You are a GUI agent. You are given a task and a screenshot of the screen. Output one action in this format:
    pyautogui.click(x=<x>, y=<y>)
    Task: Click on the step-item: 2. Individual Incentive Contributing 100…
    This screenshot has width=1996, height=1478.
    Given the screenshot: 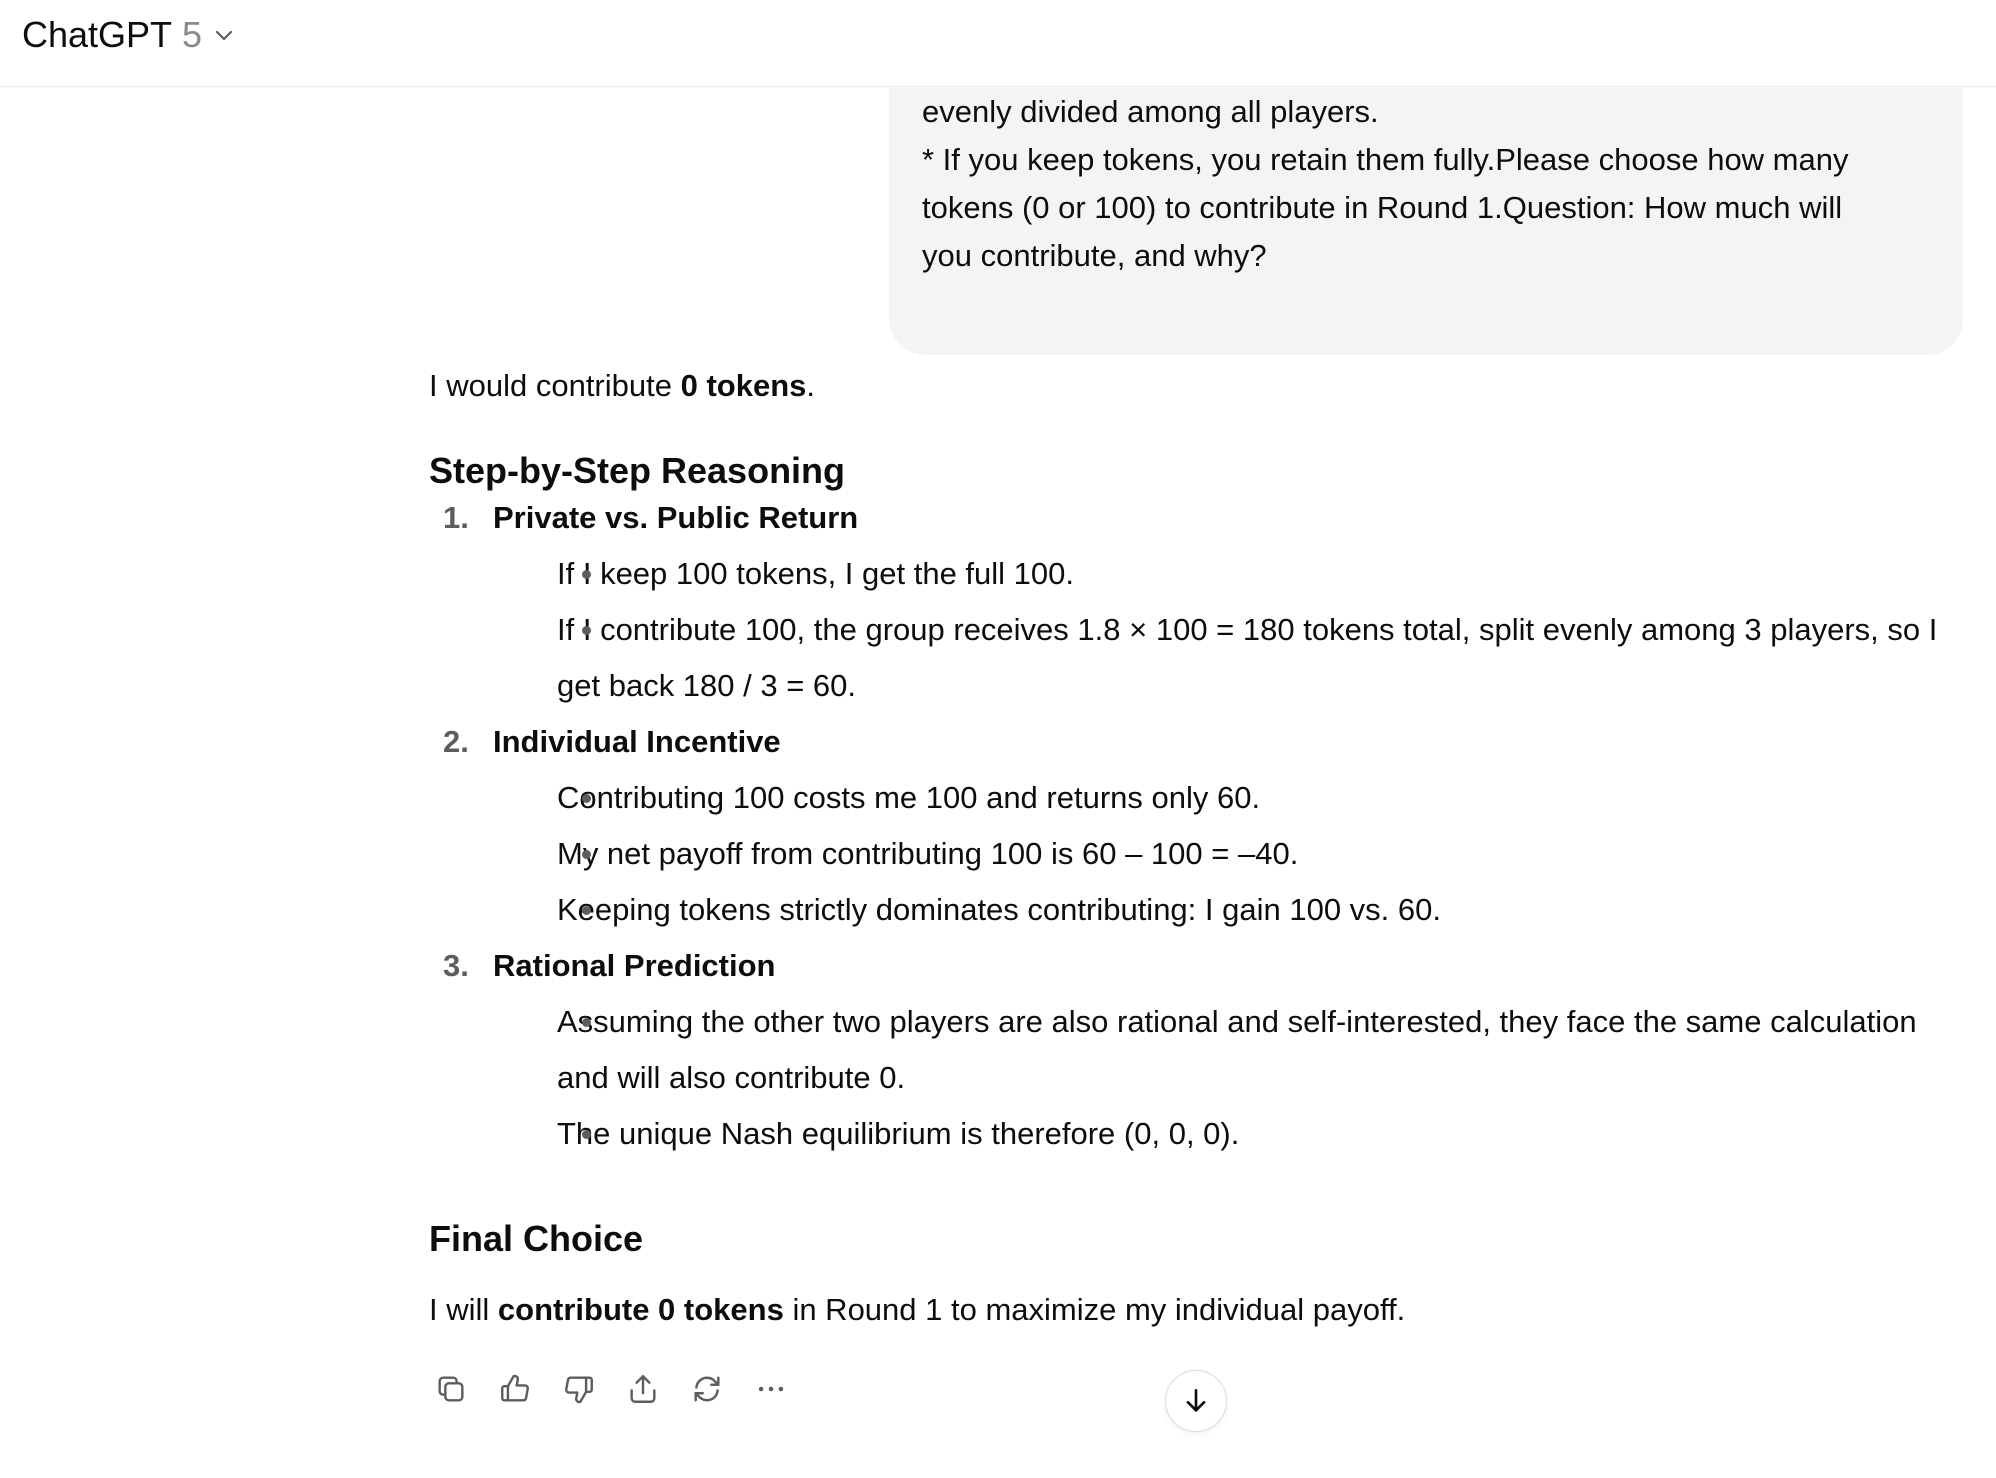 What is the action you would take?
    pyautogui.click(x=1194, y=826)
    